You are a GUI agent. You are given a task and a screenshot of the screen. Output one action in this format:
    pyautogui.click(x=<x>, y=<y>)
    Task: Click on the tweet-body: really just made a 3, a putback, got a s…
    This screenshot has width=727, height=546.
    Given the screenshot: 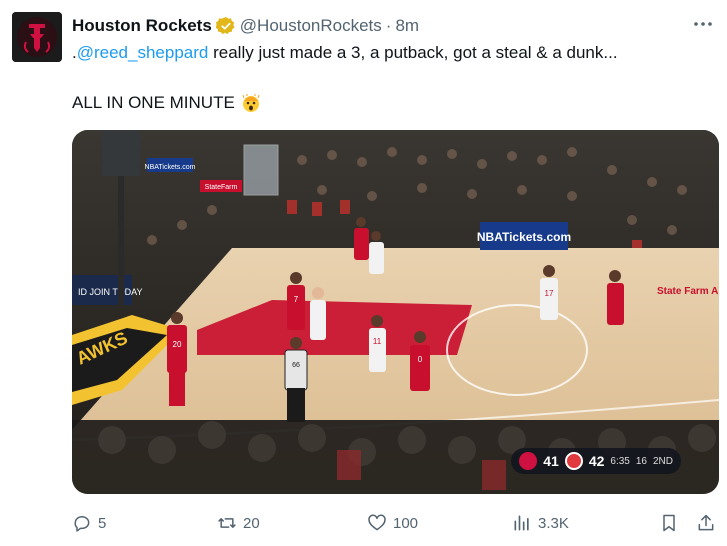 What is the action you would take?
    pyautogui.click(x=413, y=52)
    